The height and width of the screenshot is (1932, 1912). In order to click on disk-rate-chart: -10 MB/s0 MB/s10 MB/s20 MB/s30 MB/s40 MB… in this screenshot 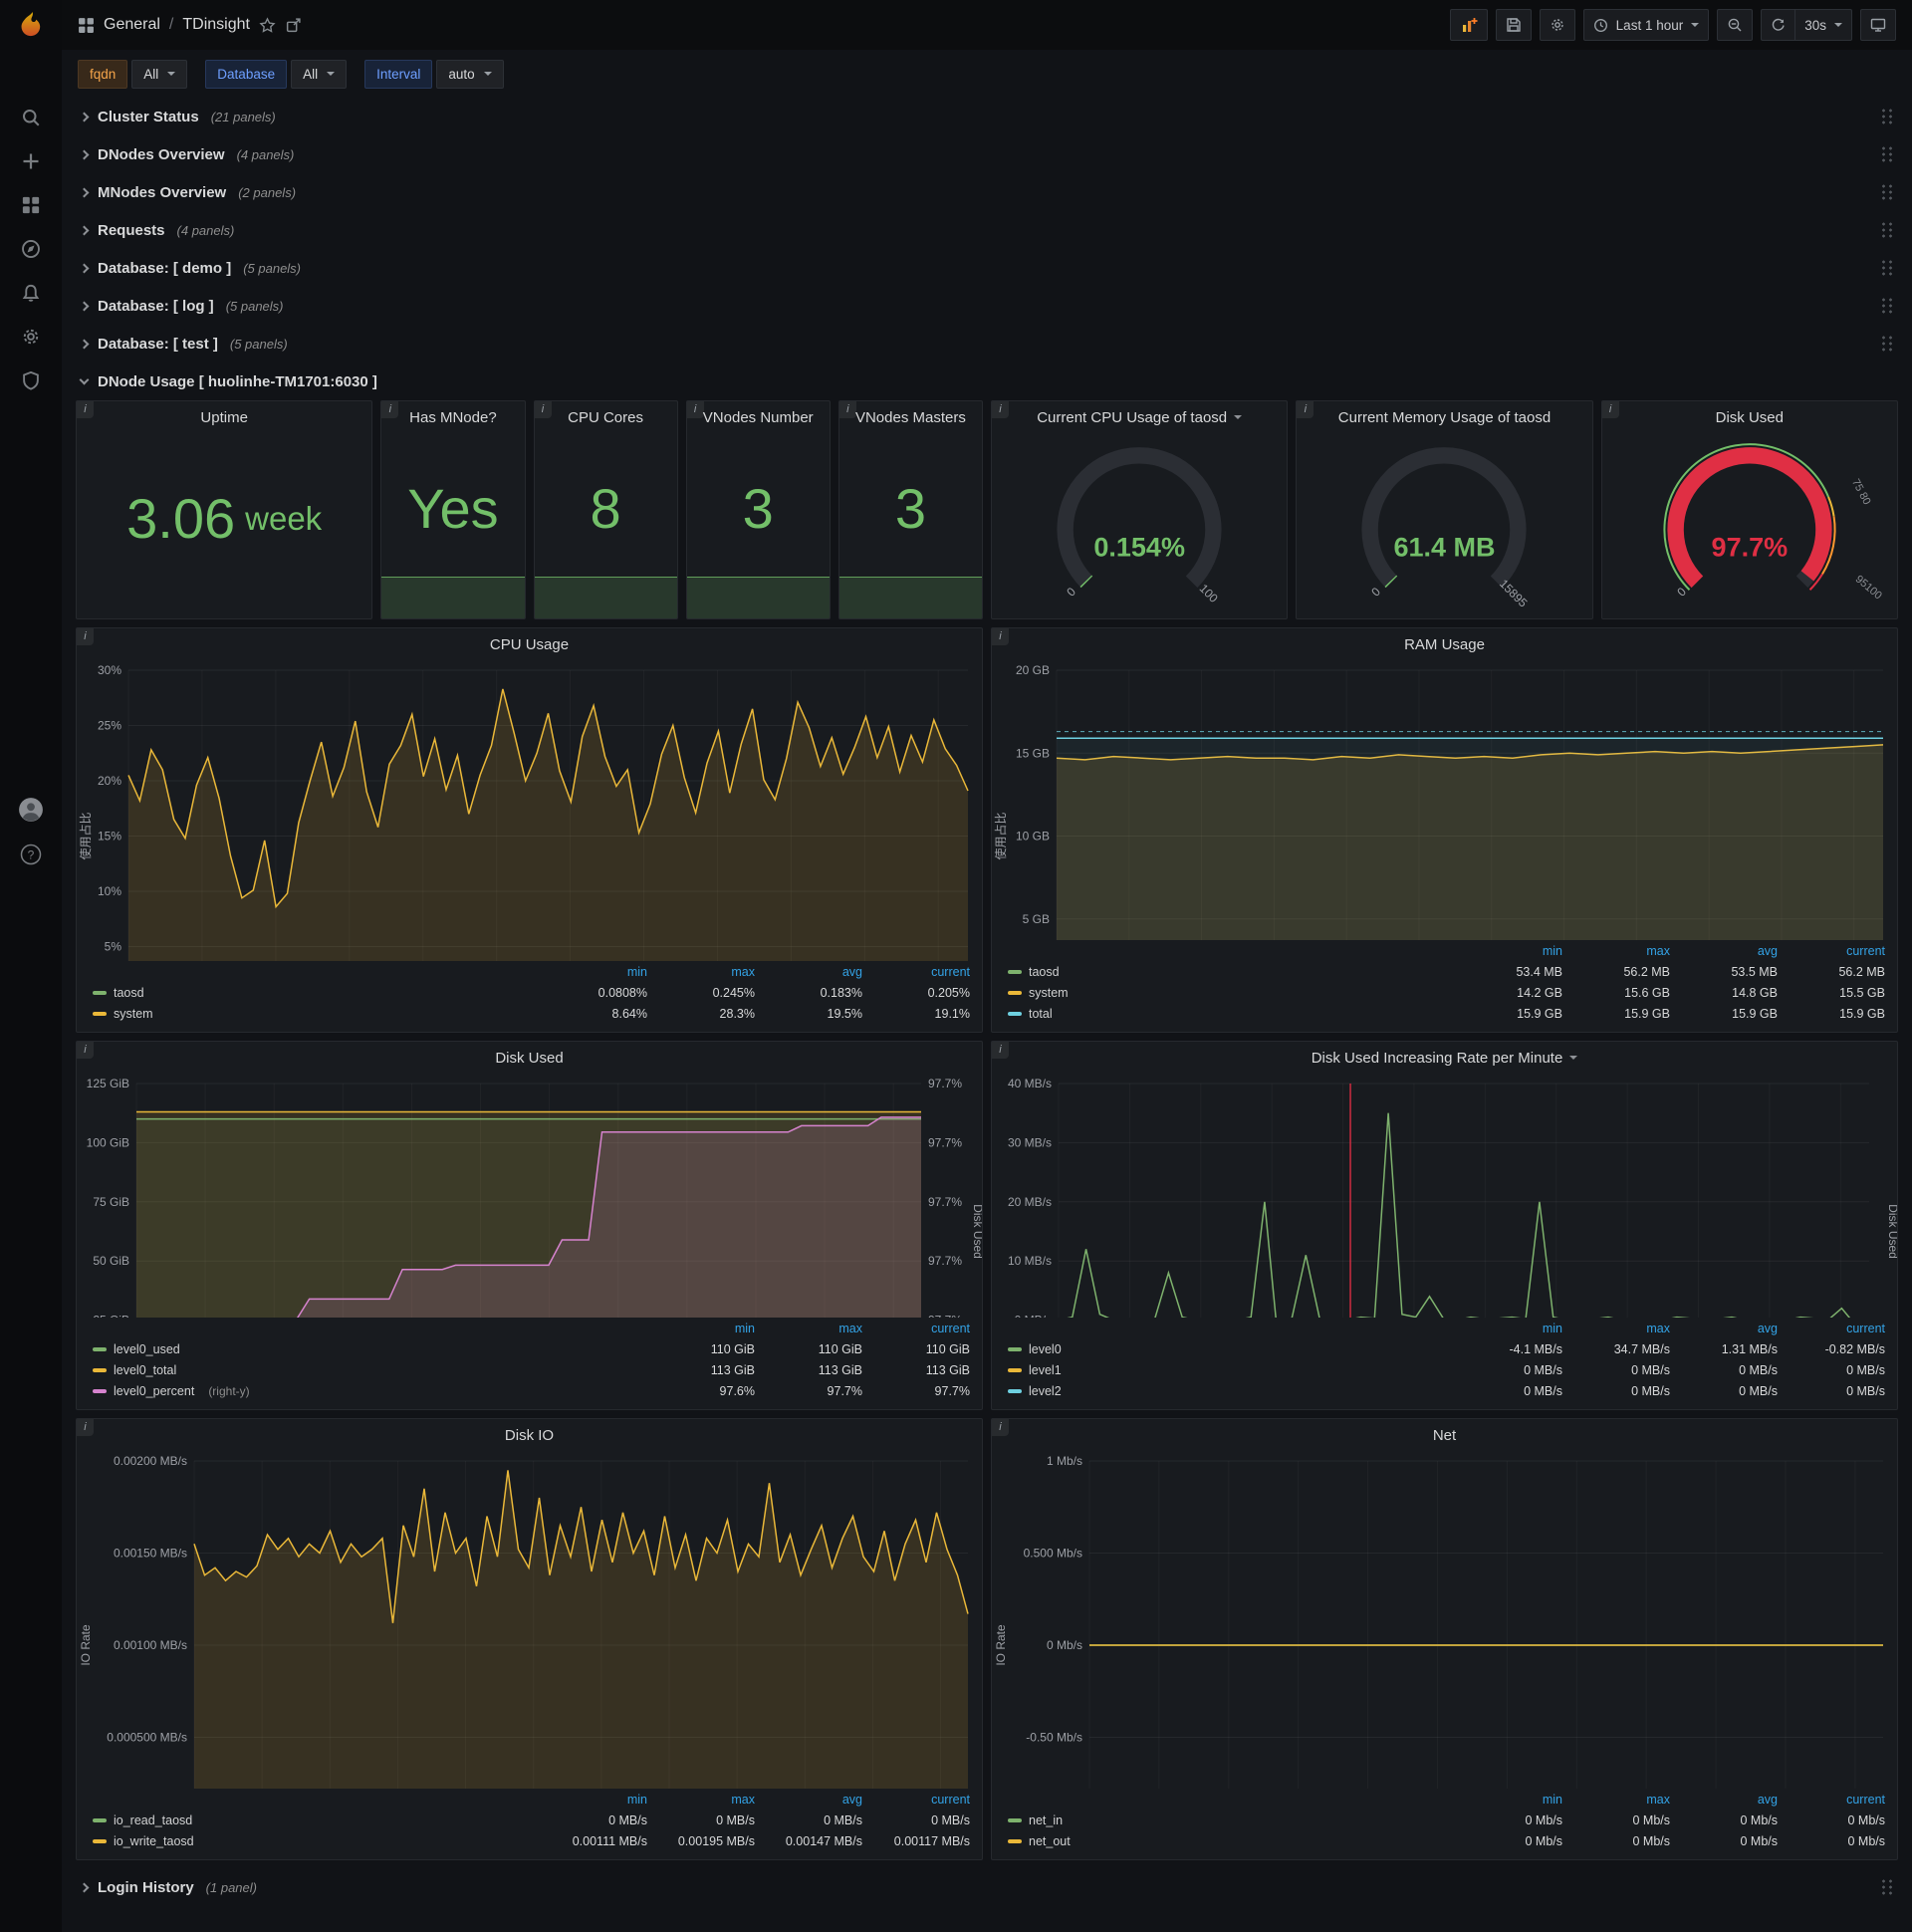, I will do `click(1444, 1196)`.